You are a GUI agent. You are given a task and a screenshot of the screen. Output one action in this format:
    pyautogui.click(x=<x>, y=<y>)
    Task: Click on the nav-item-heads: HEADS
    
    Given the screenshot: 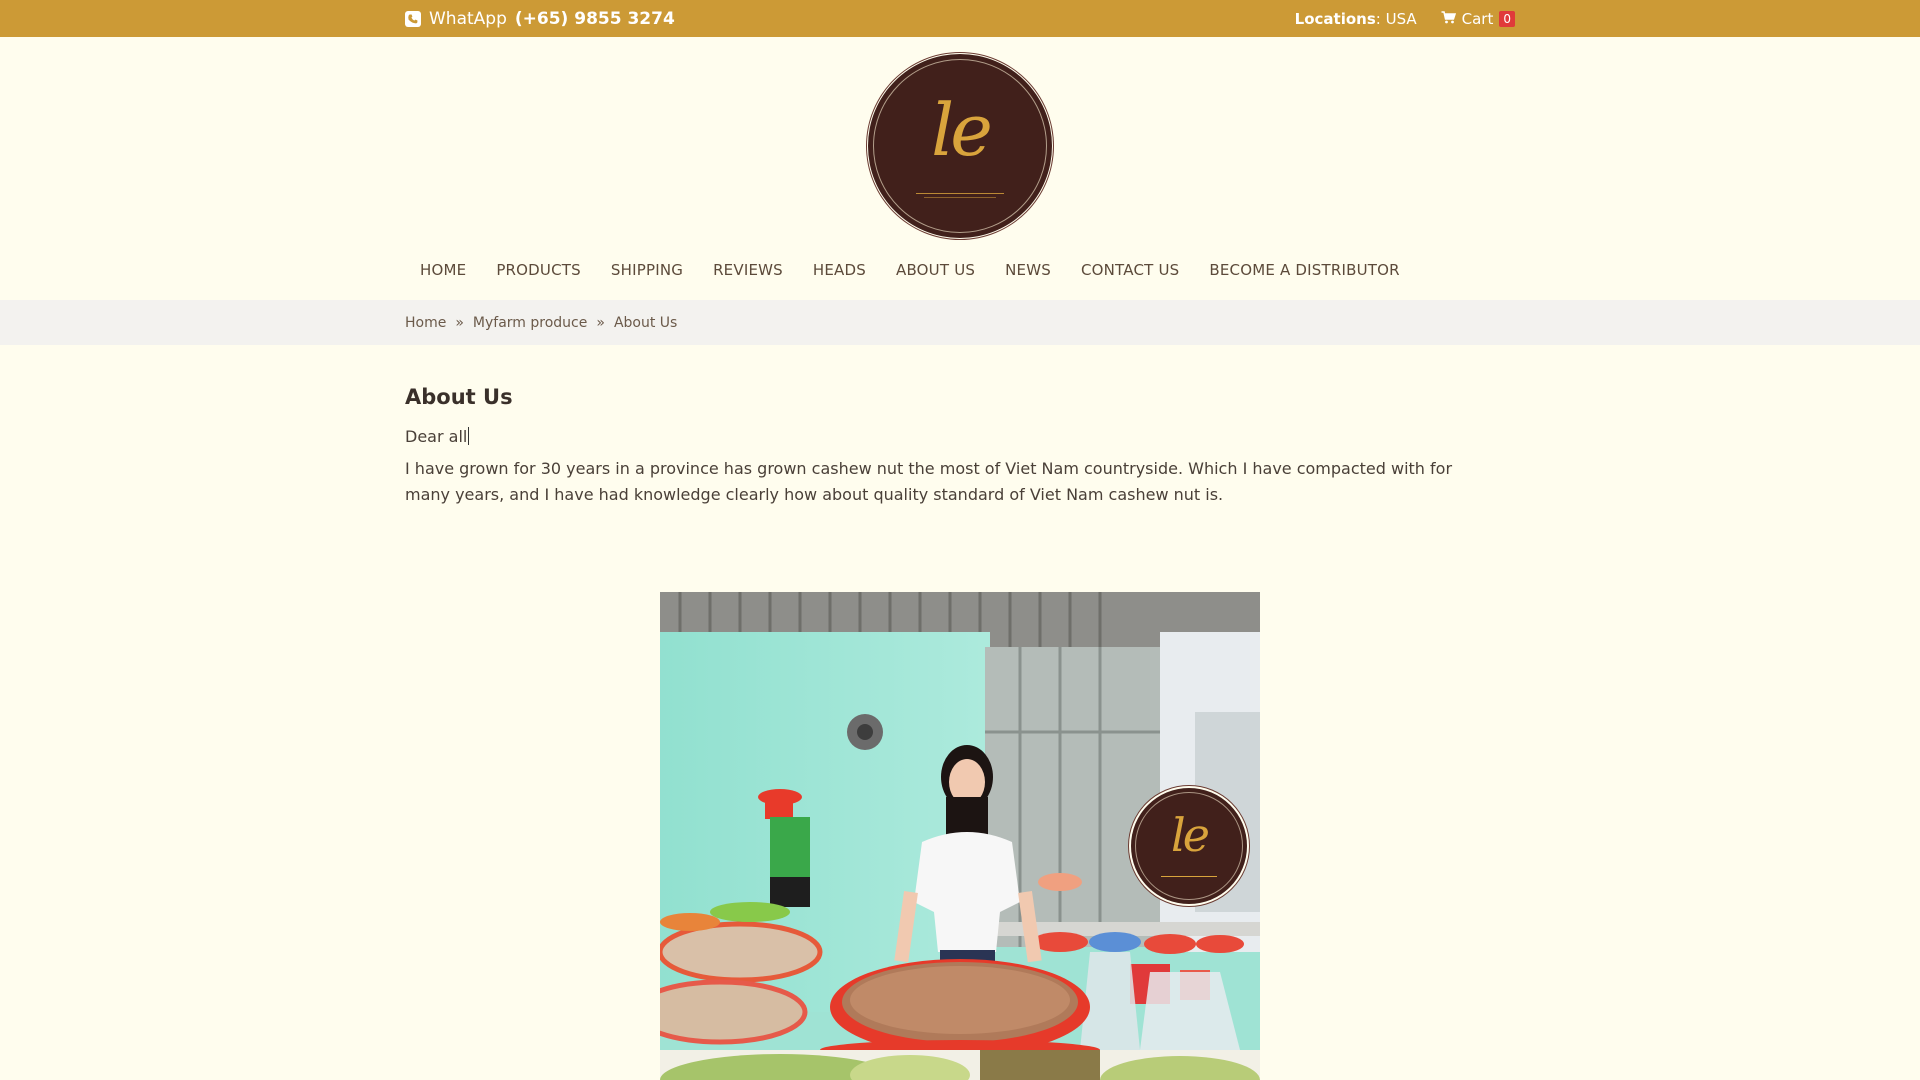 What is the action you would take?
    pyautogui.click(x=839, y=270)
    